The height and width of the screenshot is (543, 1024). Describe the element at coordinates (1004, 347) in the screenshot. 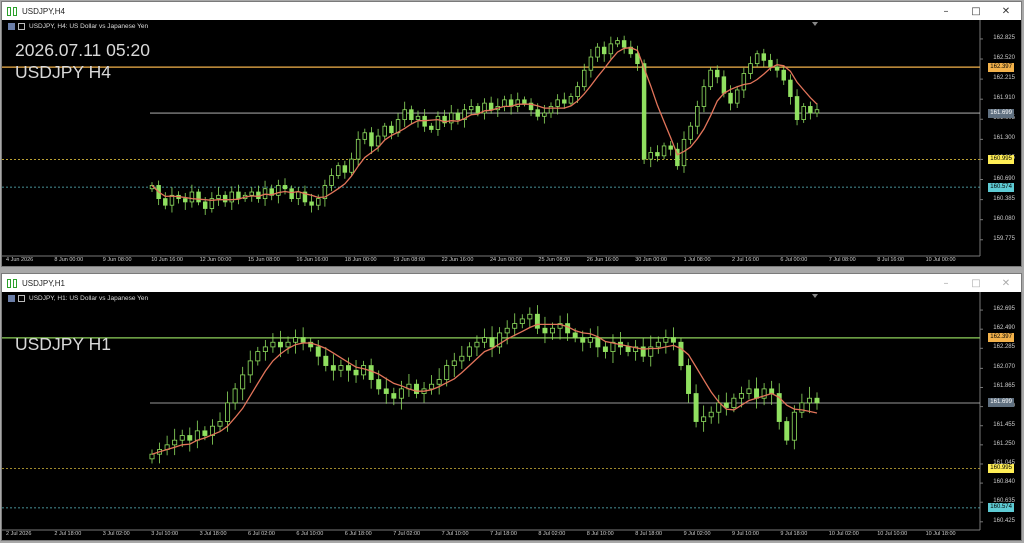

I see `price-label: 162.285` at that location.